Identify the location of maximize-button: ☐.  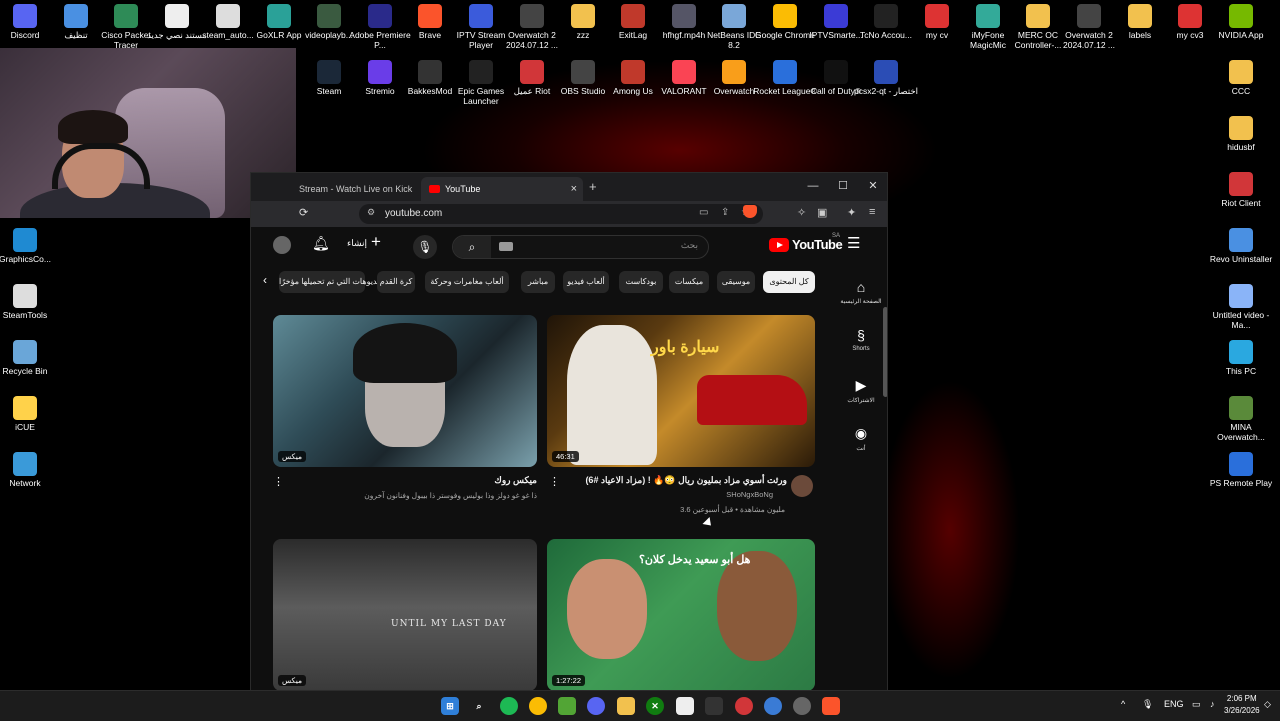
(843, 186).